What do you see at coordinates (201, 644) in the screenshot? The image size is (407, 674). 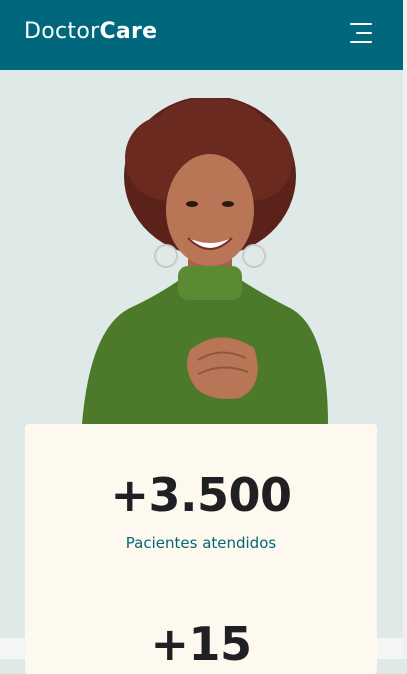 I see `stat-value-second: +15` at bounding box center [201, 644].